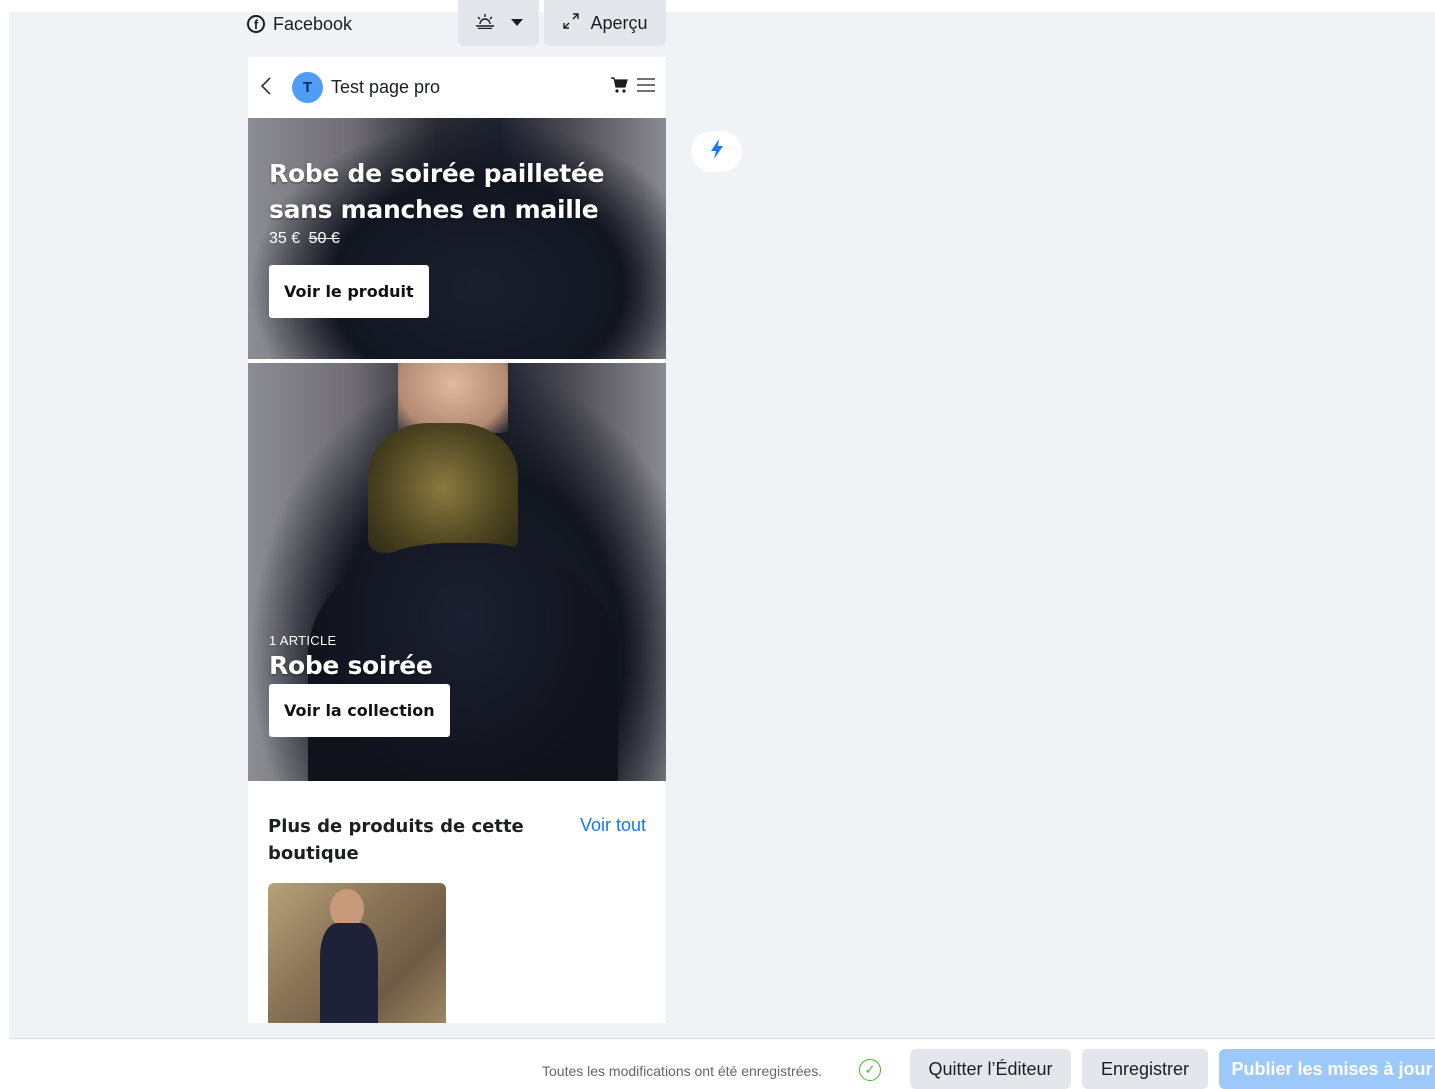 Image resolution: width=1435 pixels, height=1089 pixels. What do you see at coordinates (571, 23) in the screenshot?
I see `expand-icon` at bounding box center [571, 23].